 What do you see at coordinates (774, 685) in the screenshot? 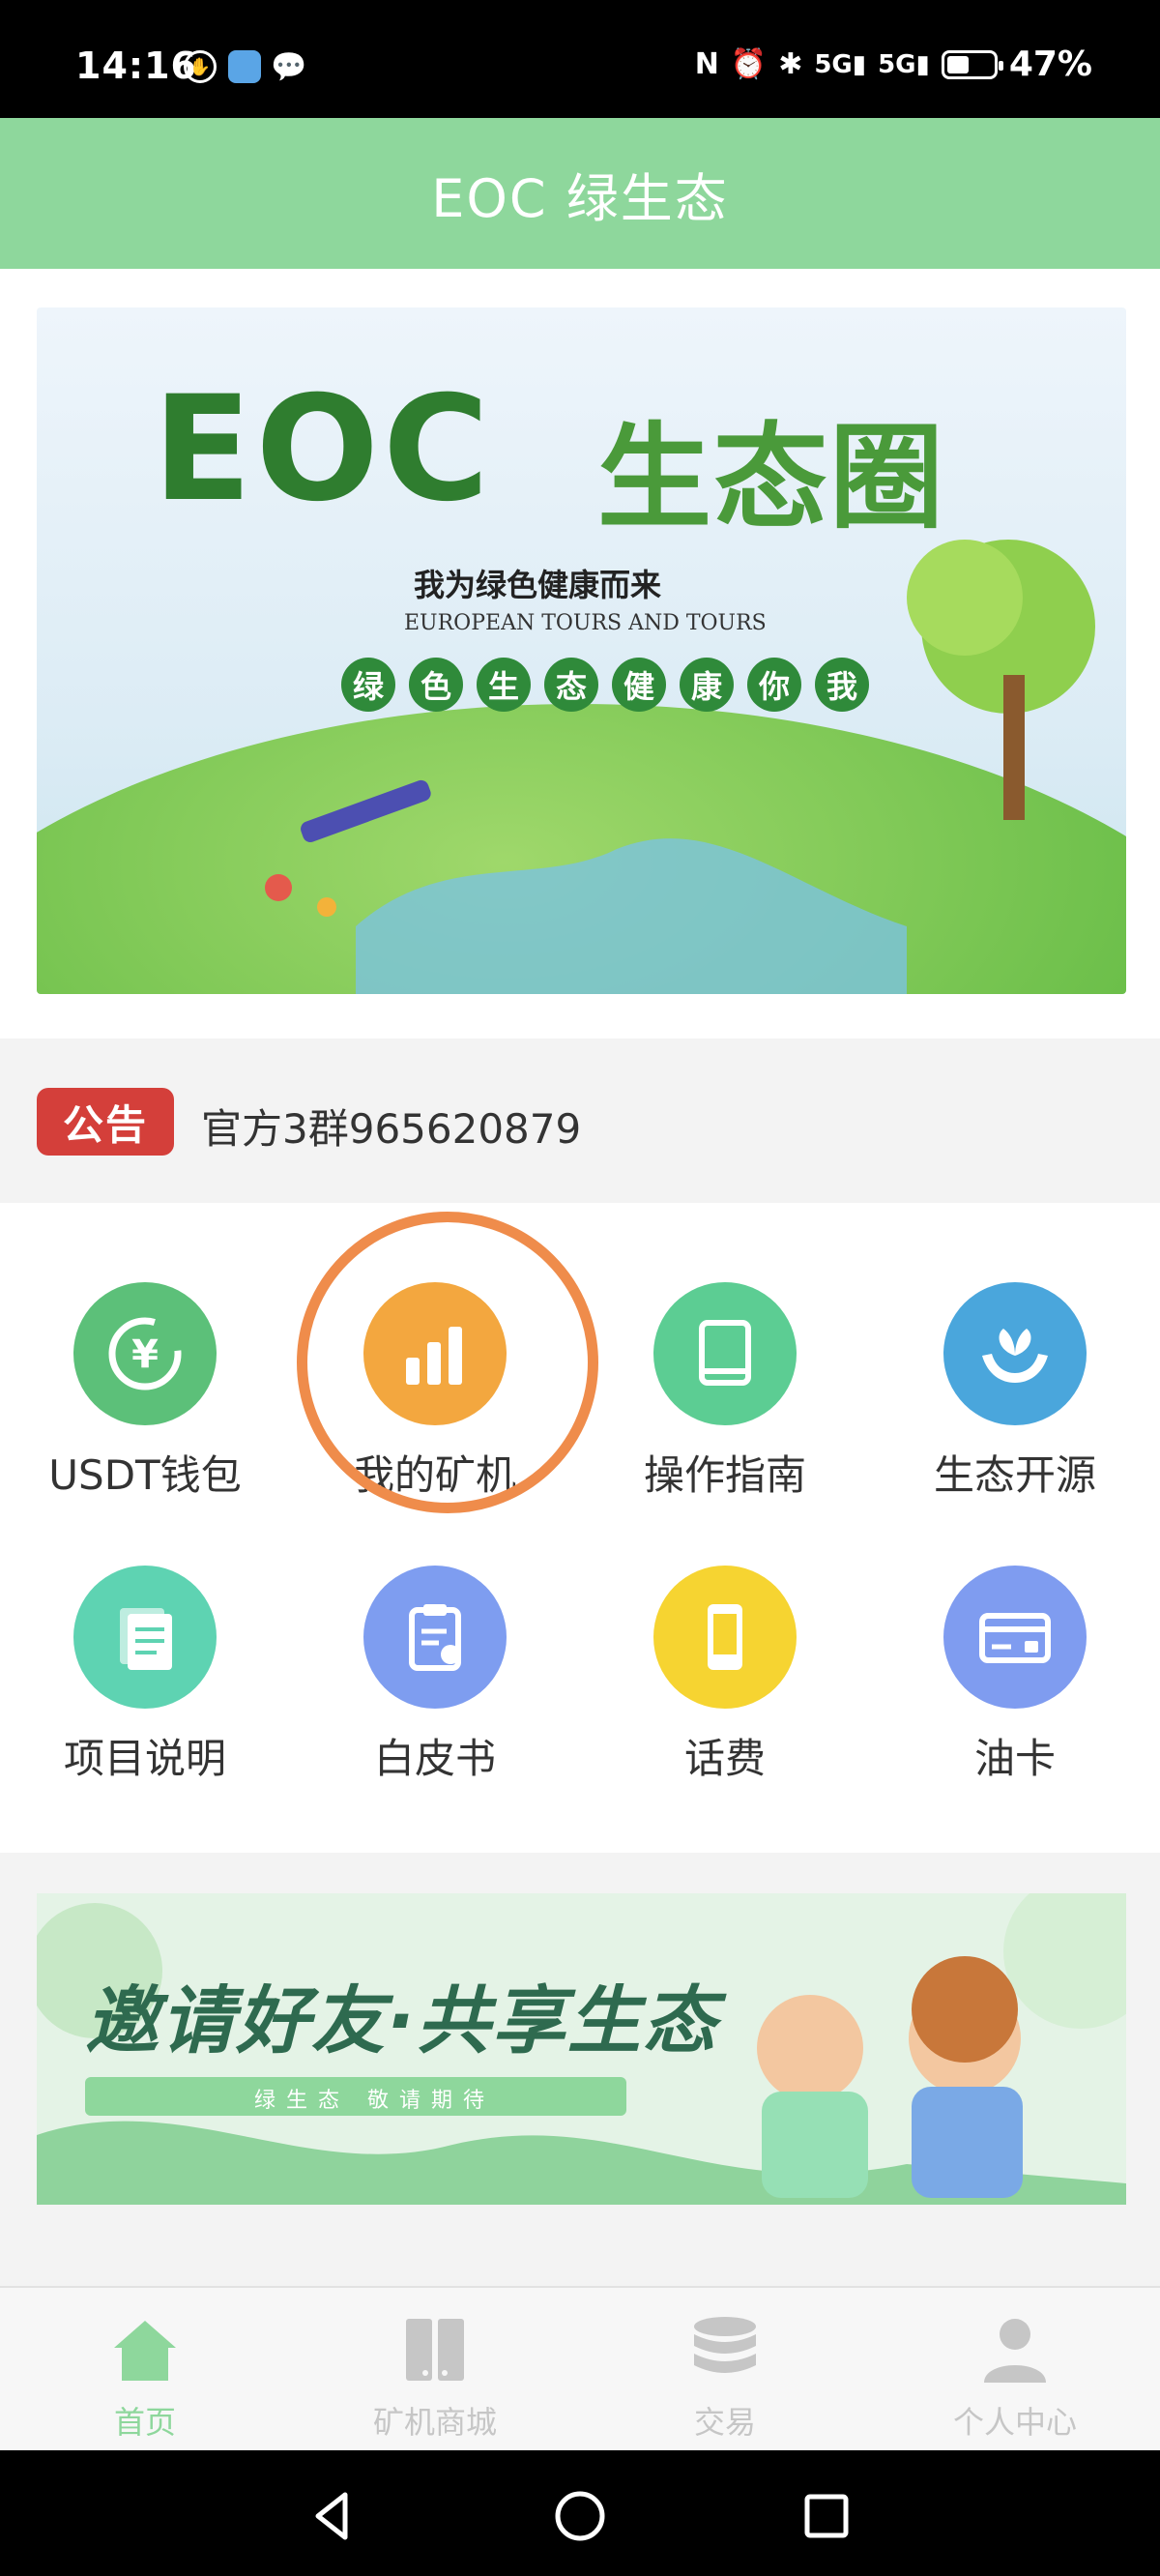
I see `banner-circle-char: 你` at bounding box center [774, 685].